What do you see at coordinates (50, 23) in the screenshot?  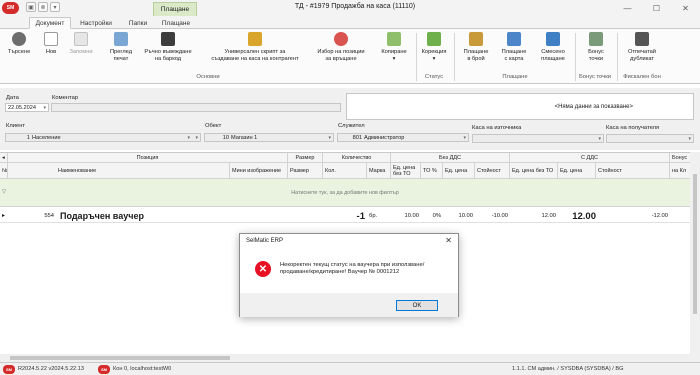 I see `tab-document: Документ` at bounding box center [50, 23].